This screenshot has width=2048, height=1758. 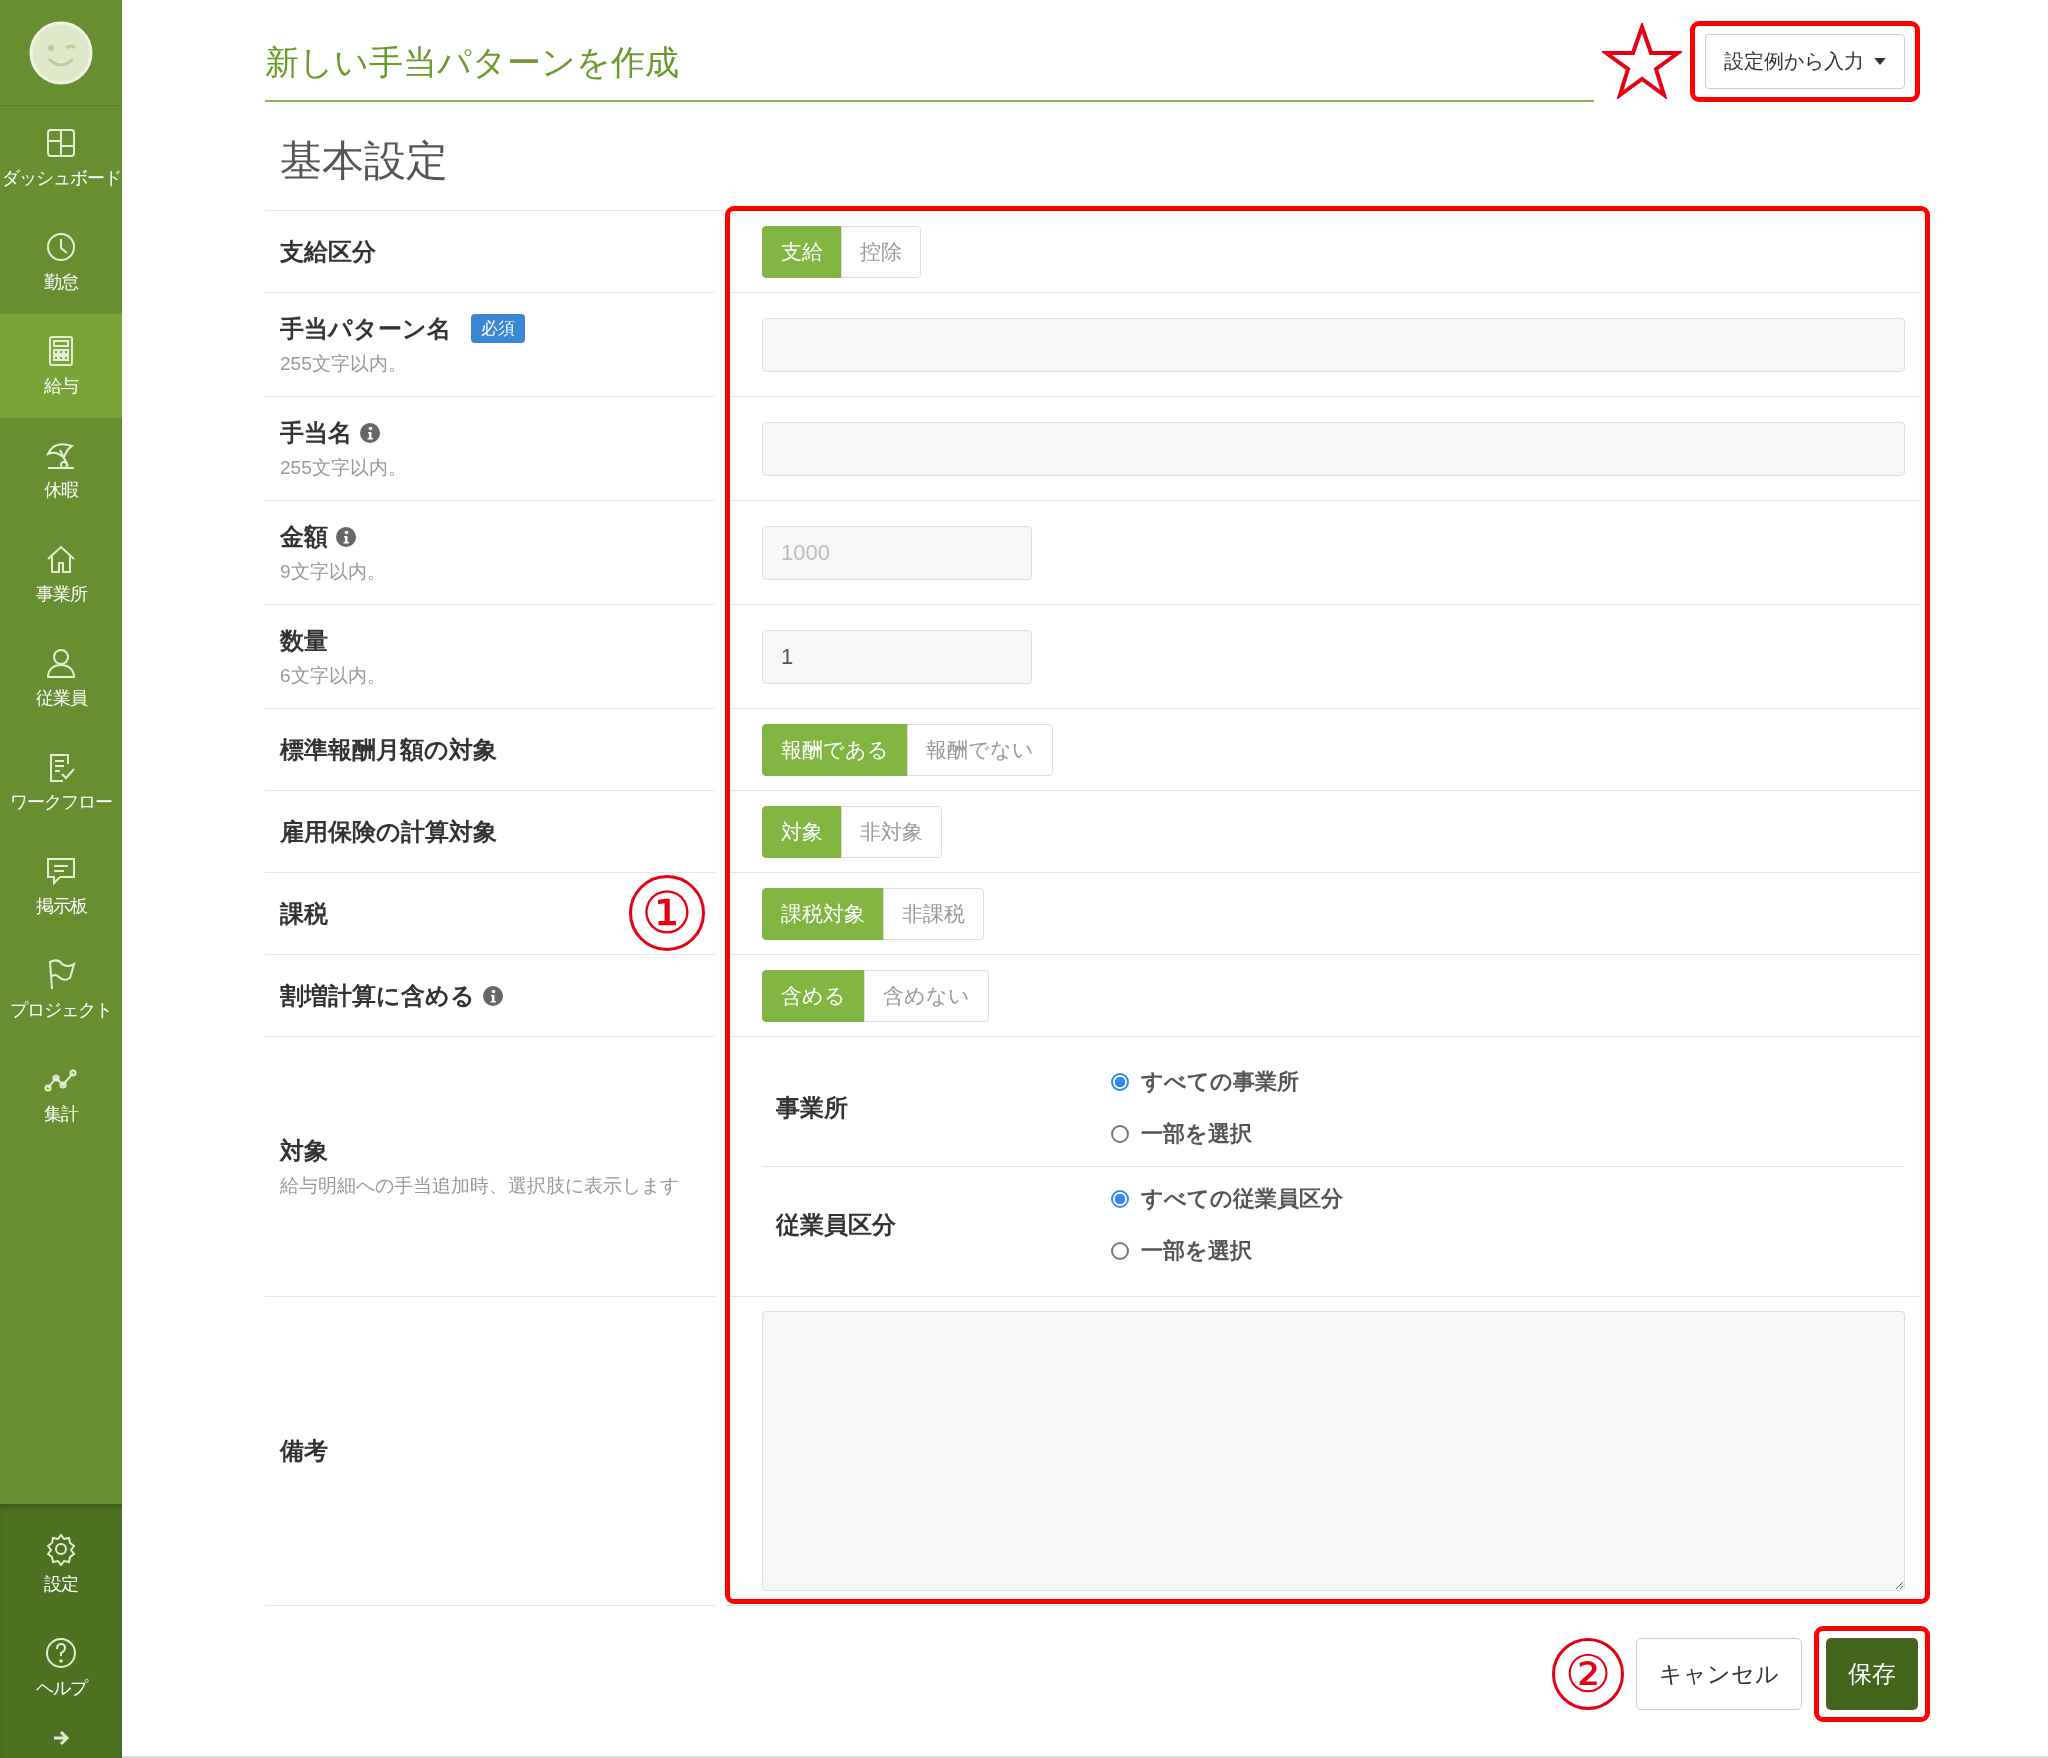 What do you see at coordinates (316, 432) in the screenshot?
I see `field-label: 手当名` at bounding box center [316, 432].